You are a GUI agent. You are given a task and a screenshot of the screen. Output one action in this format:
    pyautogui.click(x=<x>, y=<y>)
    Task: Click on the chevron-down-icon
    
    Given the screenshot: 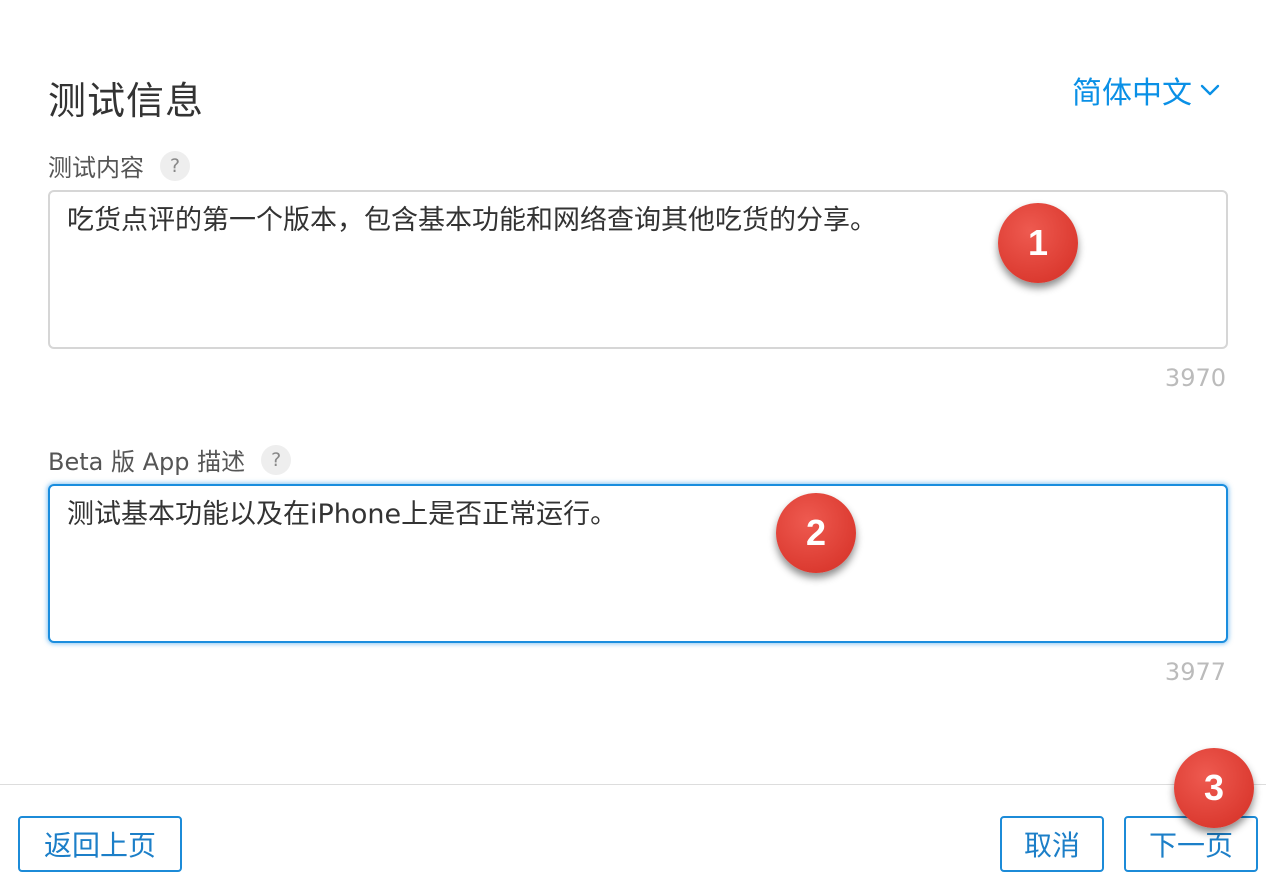 What is the action you would take?
    pyautogui.click(x=1210, y=90)
    